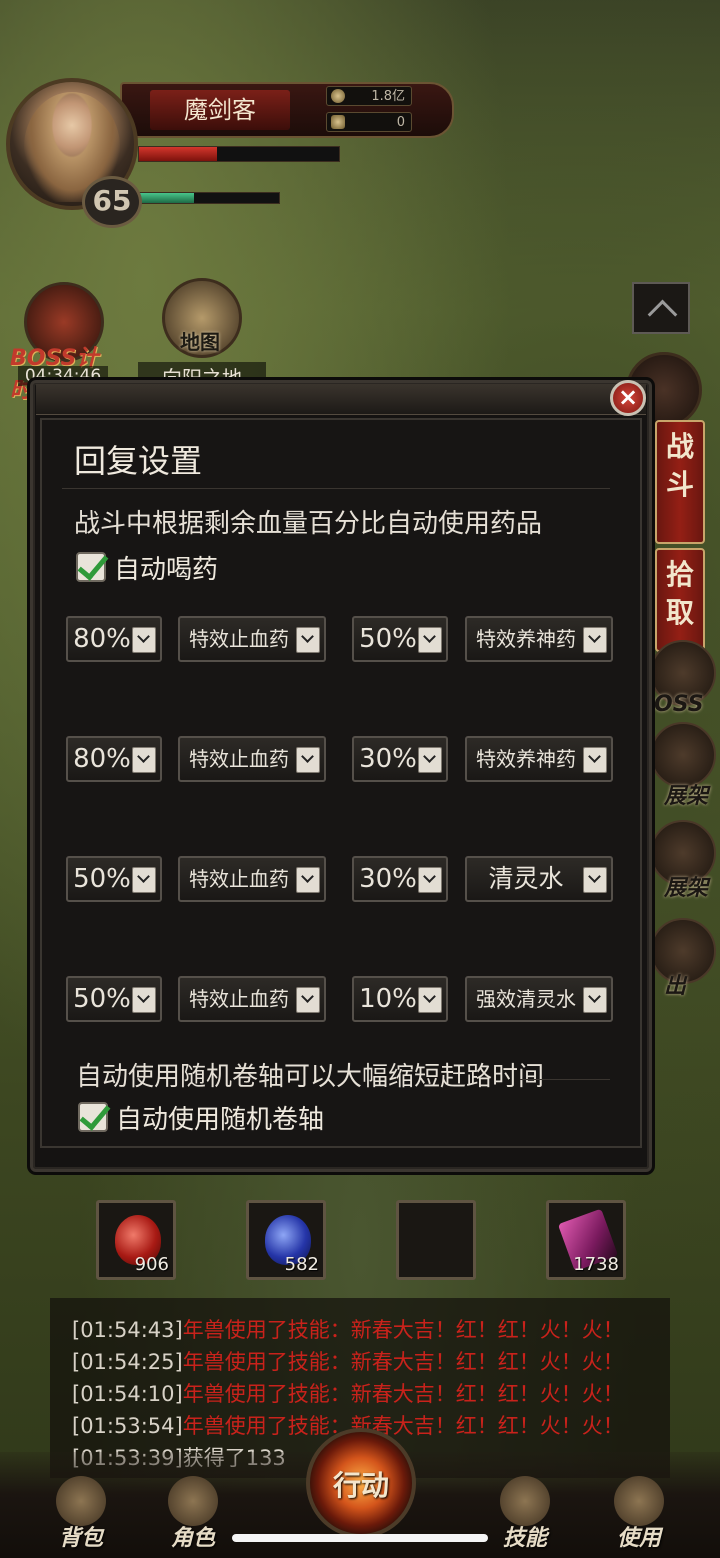  What do you see at coordinates (638, 1538) in the screenshot?
I see `nav-use-label: 使用` at bounding box center [638, 1538].